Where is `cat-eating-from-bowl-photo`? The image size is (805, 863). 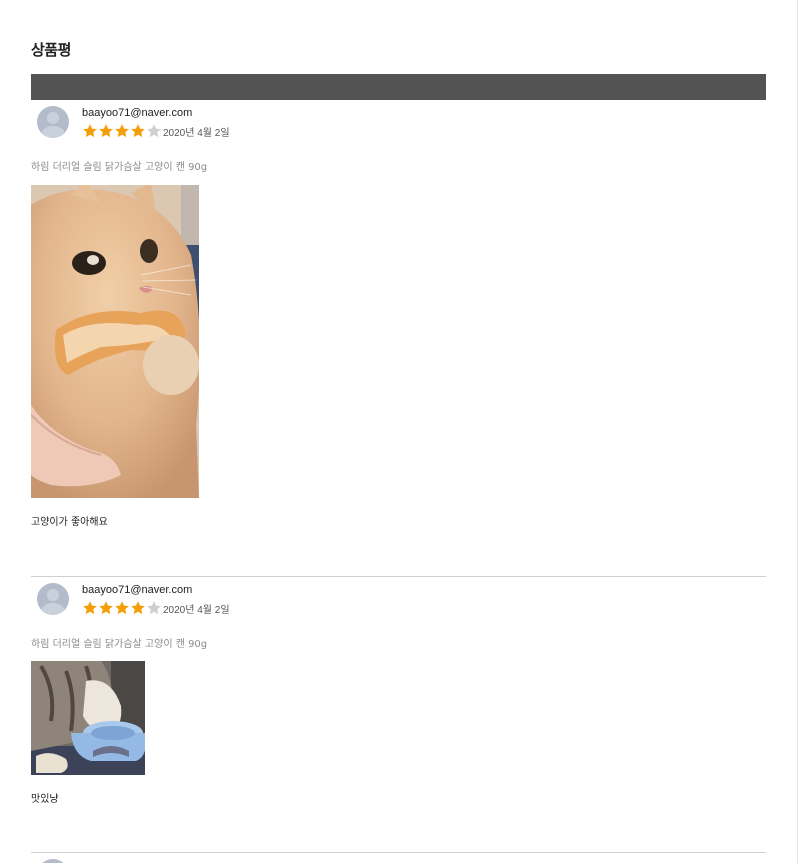 cat-eating-from-bowl-photo is located at coordinates (88, 718).